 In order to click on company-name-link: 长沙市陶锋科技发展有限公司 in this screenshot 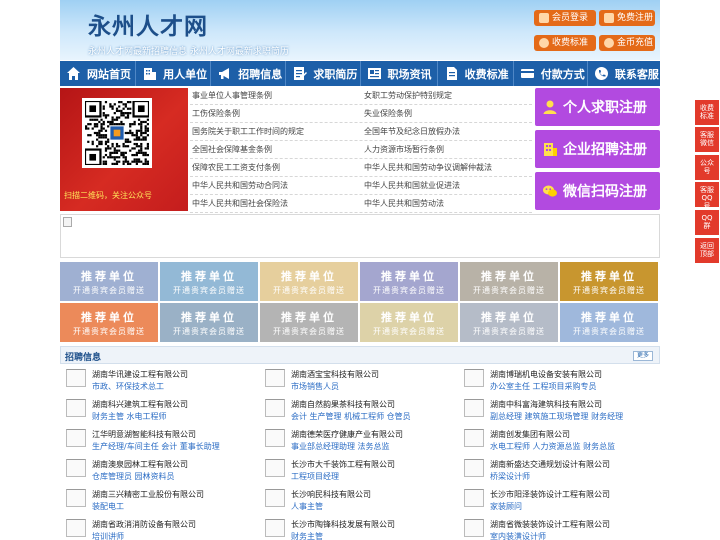, I will do `click(343, 524)`.